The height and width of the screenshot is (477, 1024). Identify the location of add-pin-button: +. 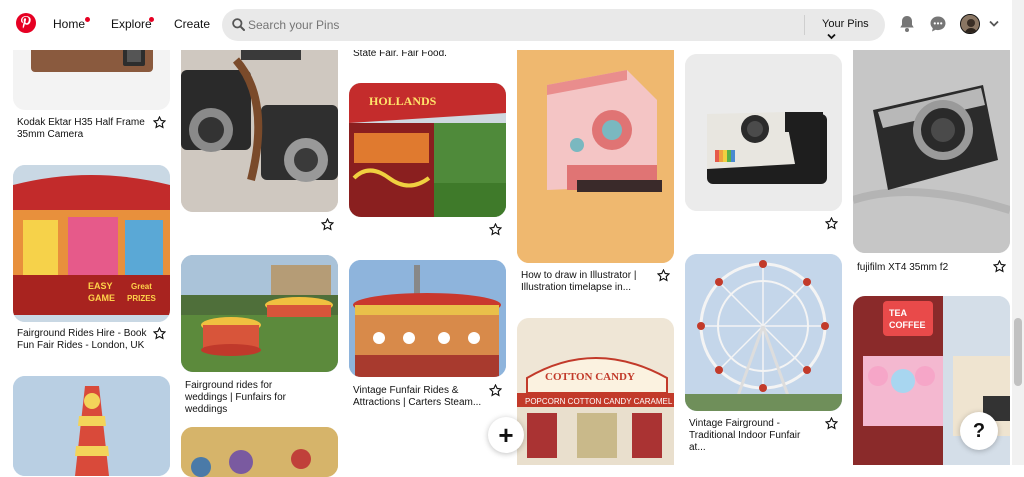
(506, 435).